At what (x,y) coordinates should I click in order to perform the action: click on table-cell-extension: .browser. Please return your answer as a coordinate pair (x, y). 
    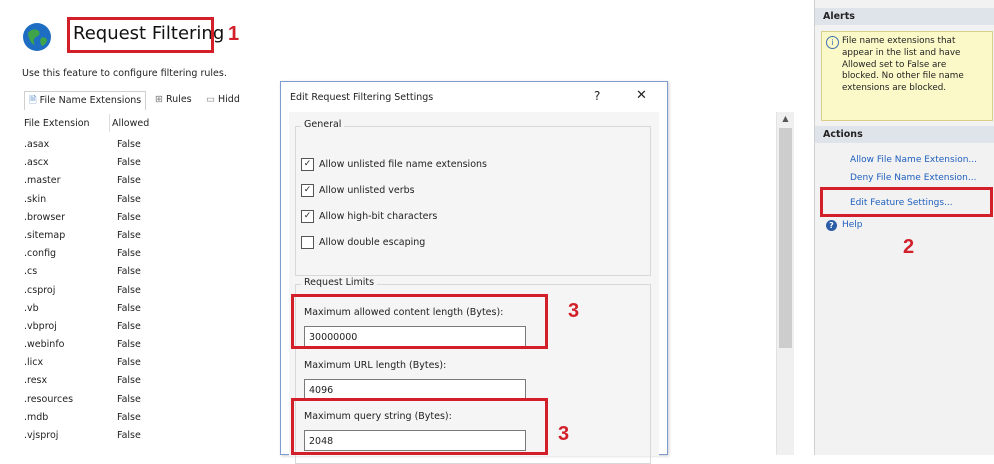
    Looking at the image, I should click on (66, 218).